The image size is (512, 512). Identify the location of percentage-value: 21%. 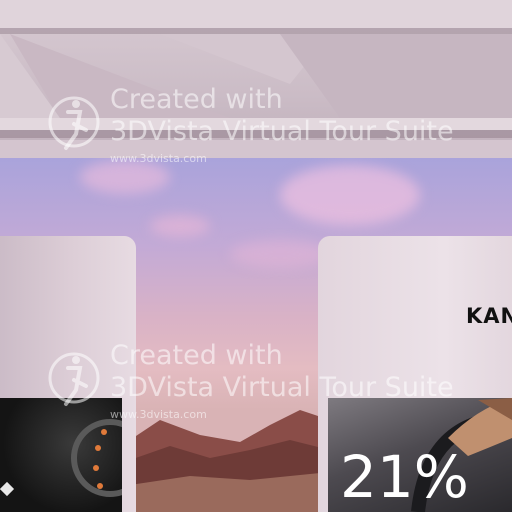
(404, 477).